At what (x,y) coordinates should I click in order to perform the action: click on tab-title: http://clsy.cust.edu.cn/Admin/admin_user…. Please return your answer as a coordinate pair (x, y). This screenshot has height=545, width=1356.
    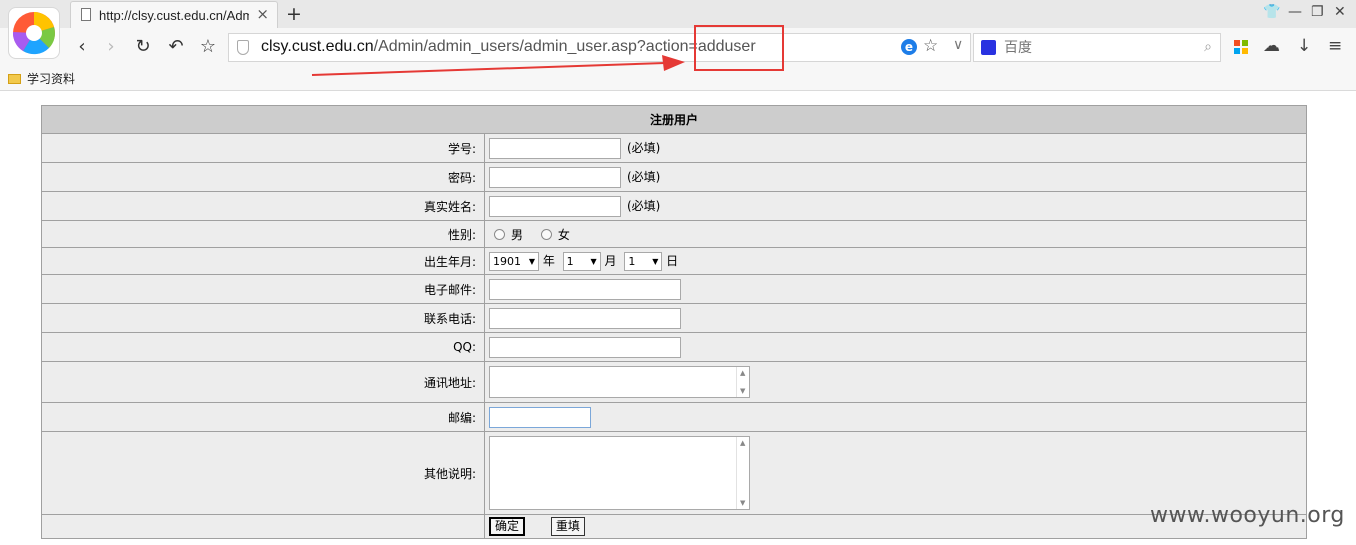
    Looking at the image, I should click on (174, 15).